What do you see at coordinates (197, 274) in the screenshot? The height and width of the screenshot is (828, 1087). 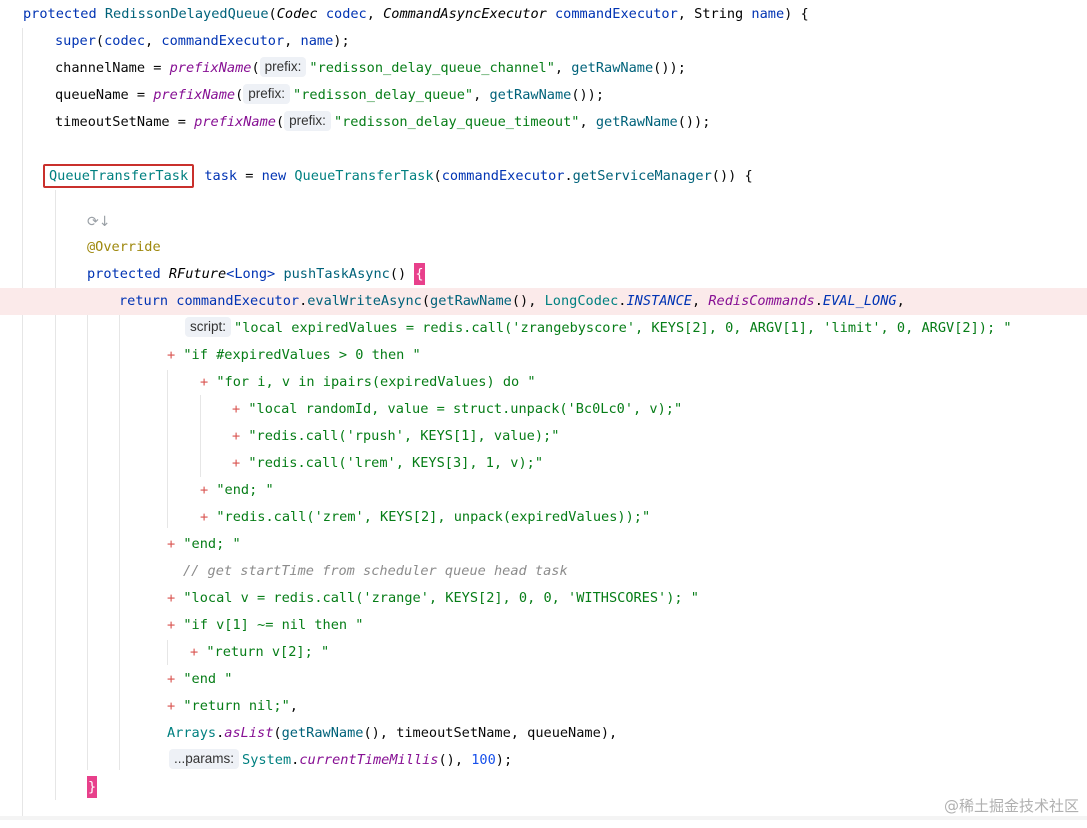 I see `type-name: RFuture` at bounding box center [197, 274].